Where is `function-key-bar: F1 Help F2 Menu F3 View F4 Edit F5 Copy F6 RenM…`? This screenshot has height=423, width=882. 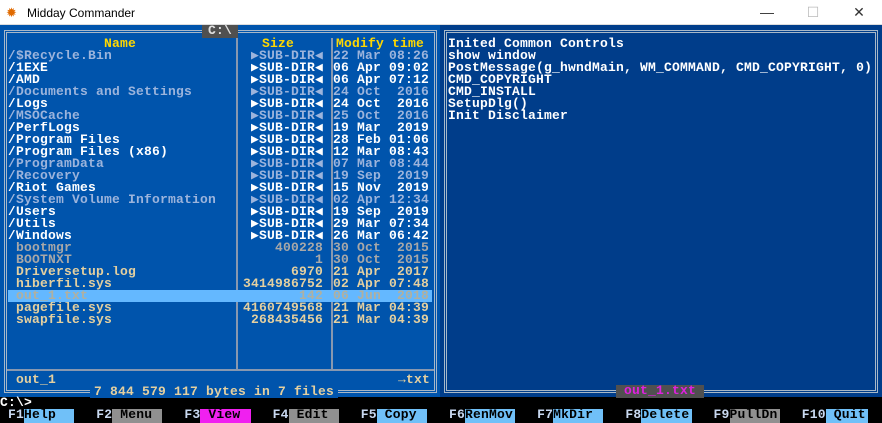
function-key-bar: F1 Help F2 Menu F3 View F4 Edit F5 Copy F6 RenM… is located at coordinates (441, 415).